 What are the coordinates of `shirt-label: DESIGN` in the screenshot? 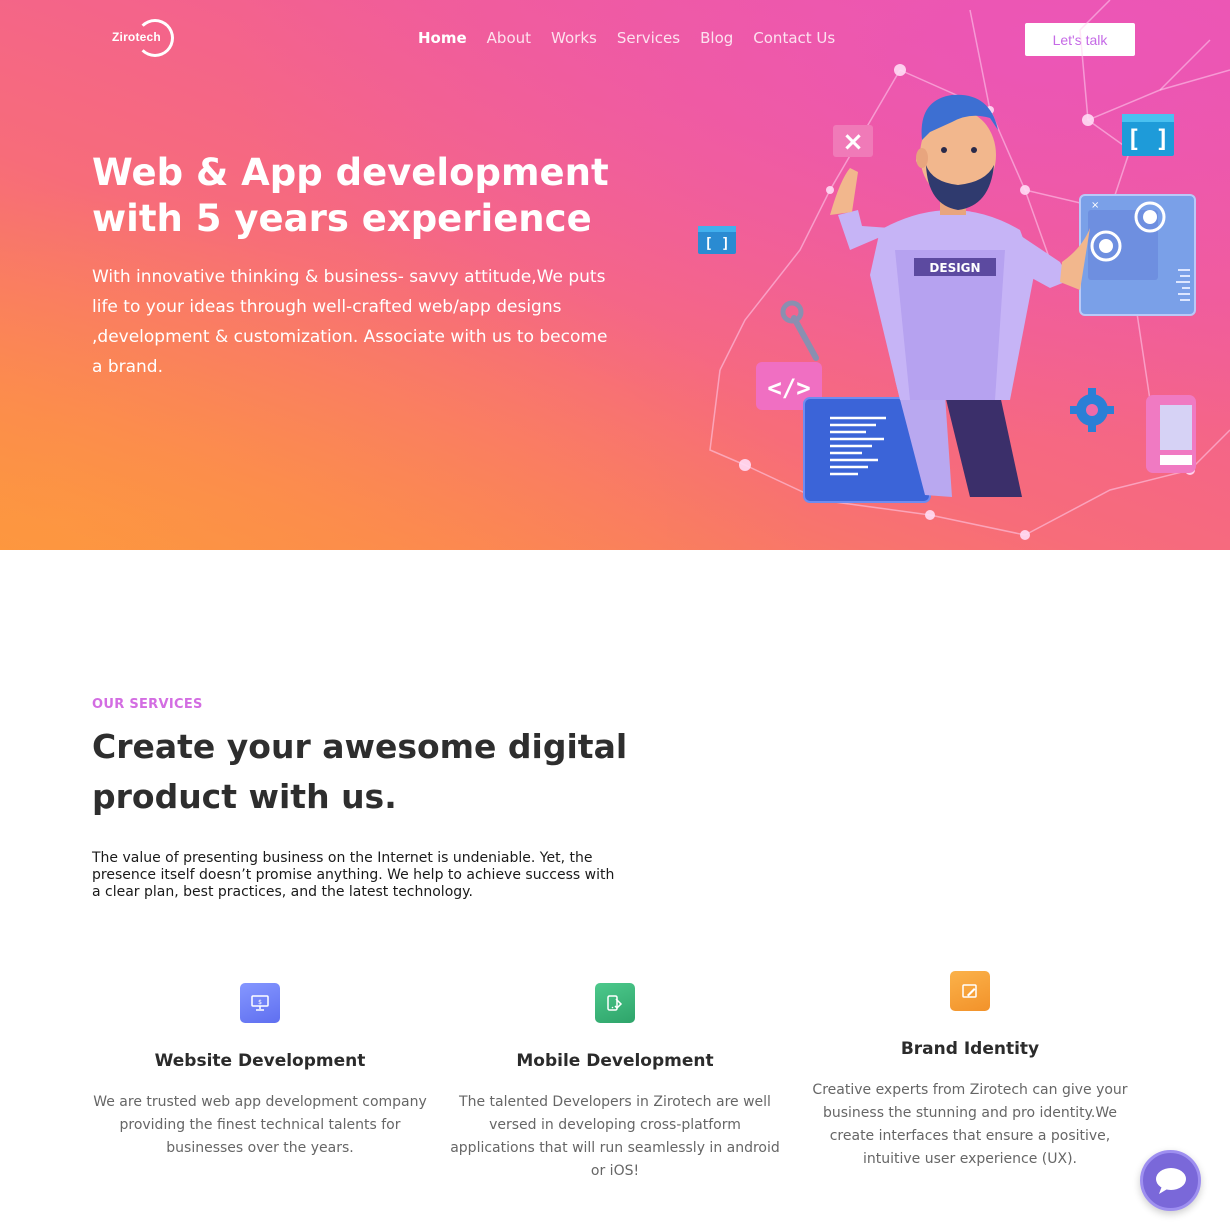 It's located at (954, 268).